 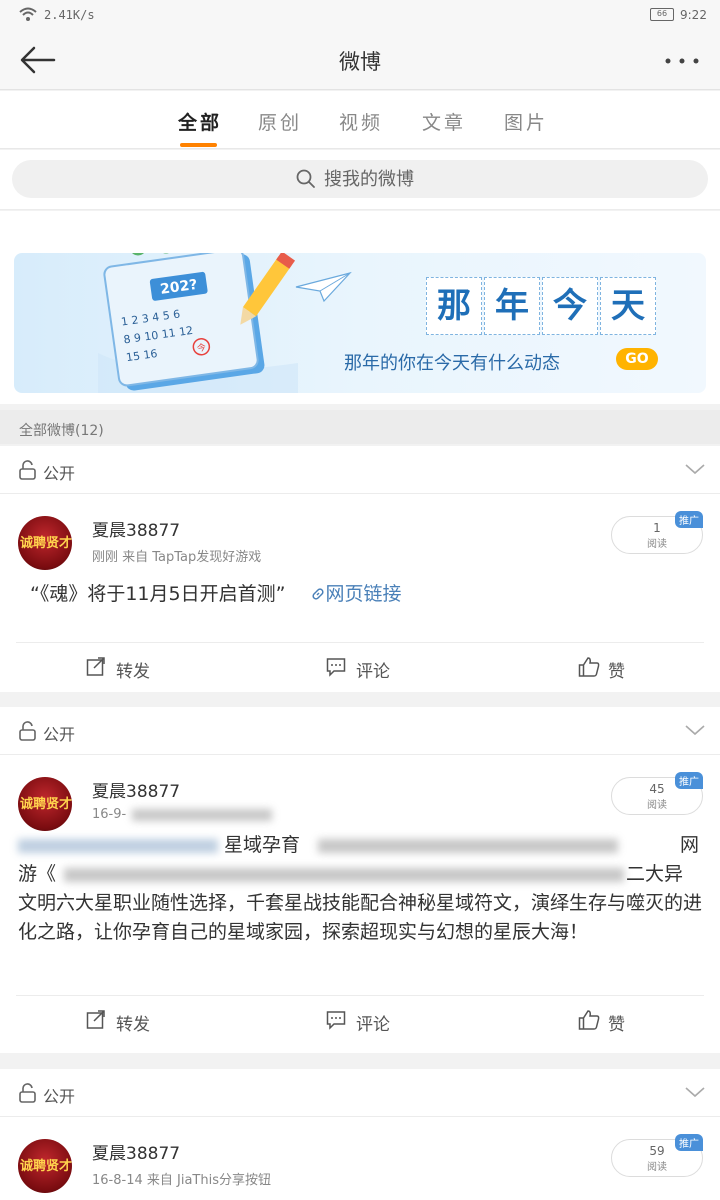 I want to click on search-icon, so click(x=305, y=178).